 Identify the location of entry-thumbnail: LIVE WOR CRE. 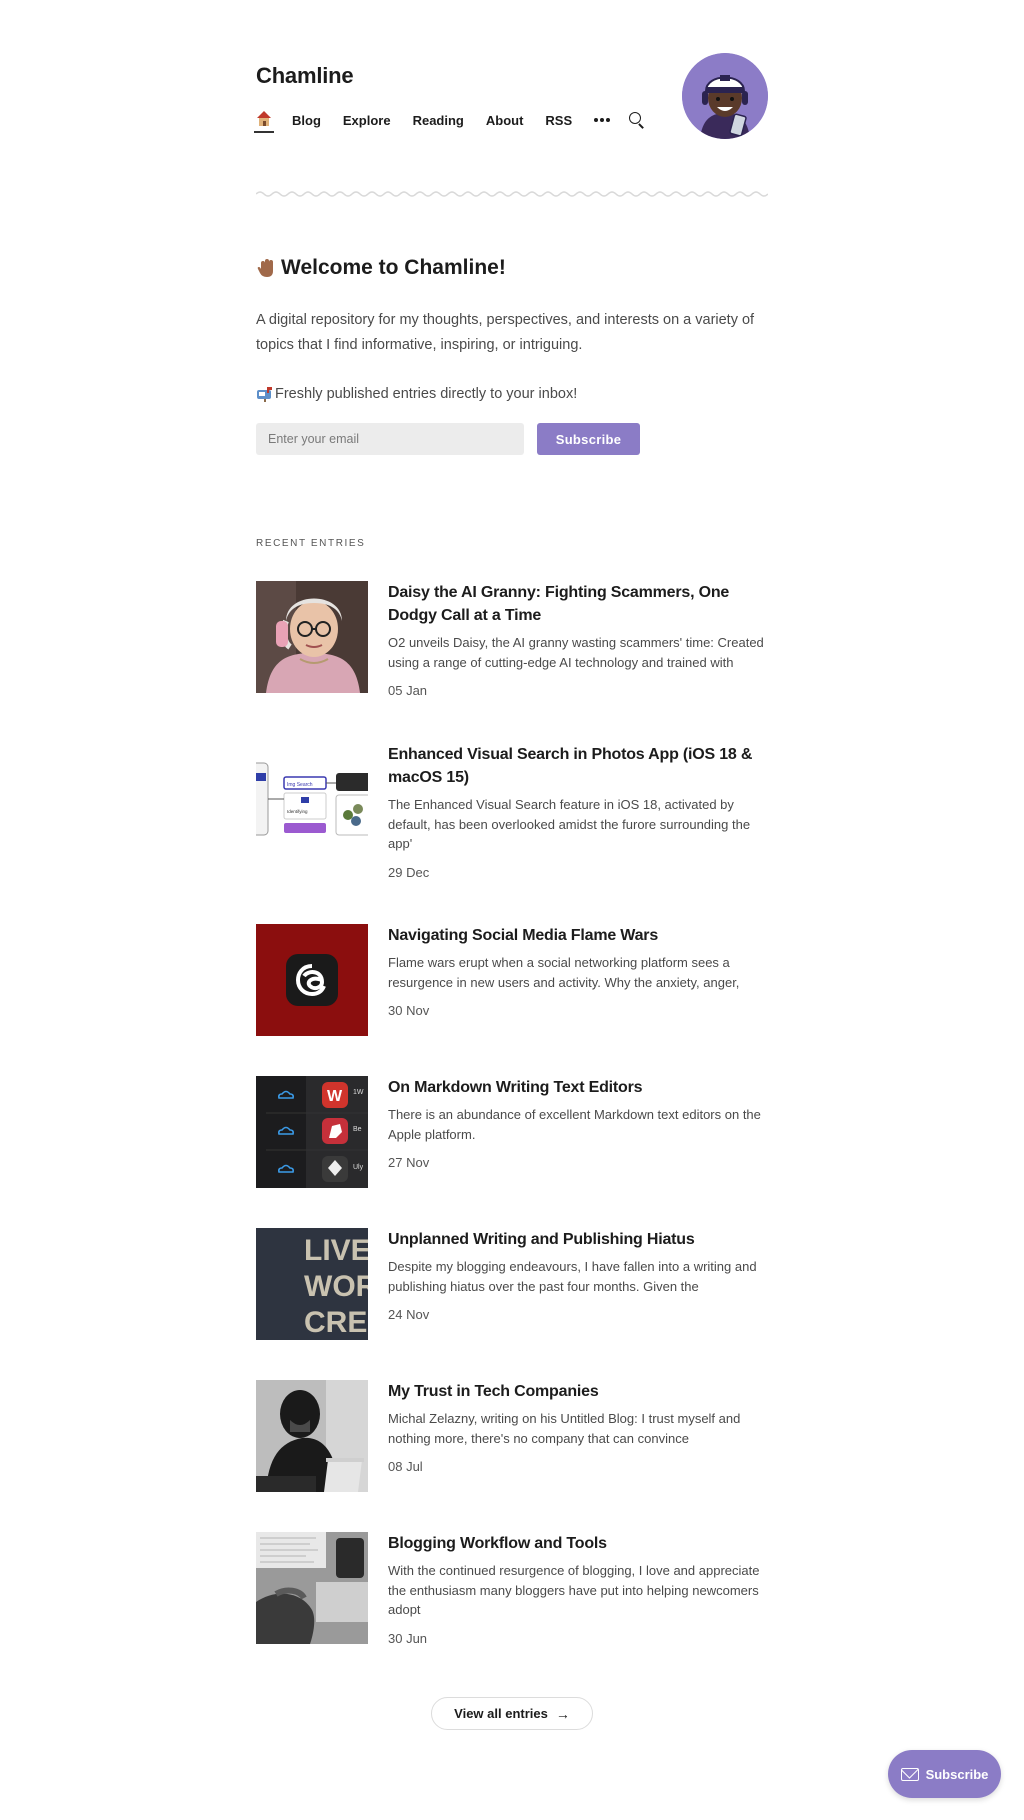
(312, 1284).